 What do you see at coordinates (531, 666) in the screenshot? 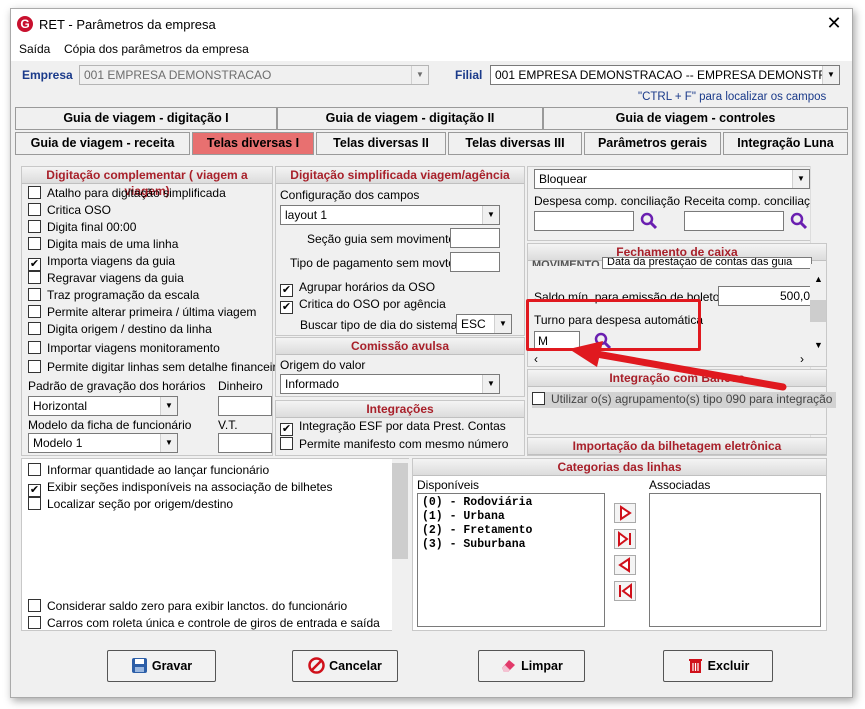
I see `limpar-button: Limpar` at bounding box center [531, 666].